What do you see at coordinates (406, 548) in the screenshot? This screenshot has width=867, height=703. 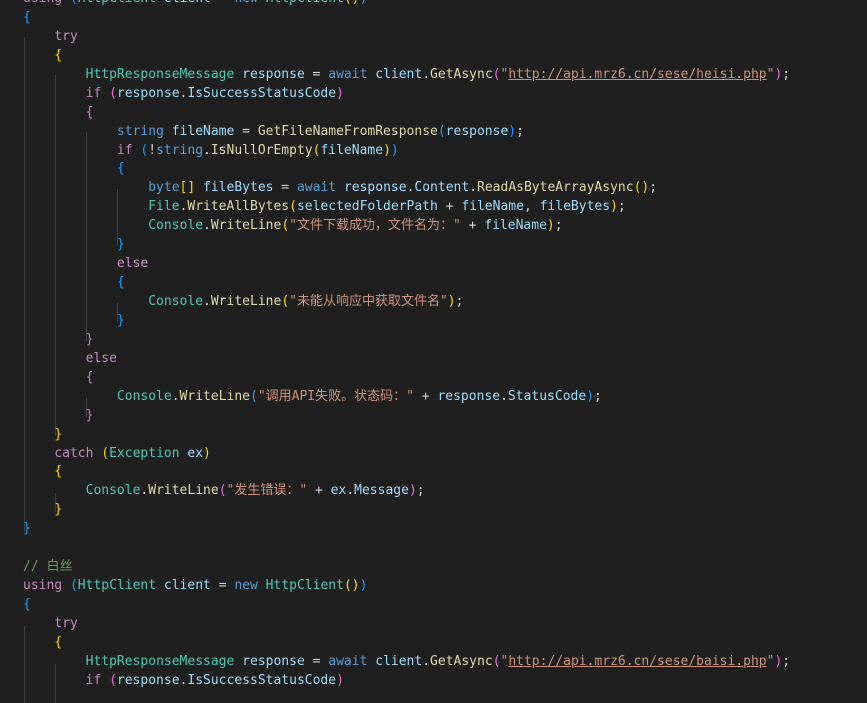 I see `code-line` at bounding box center [406, 548].